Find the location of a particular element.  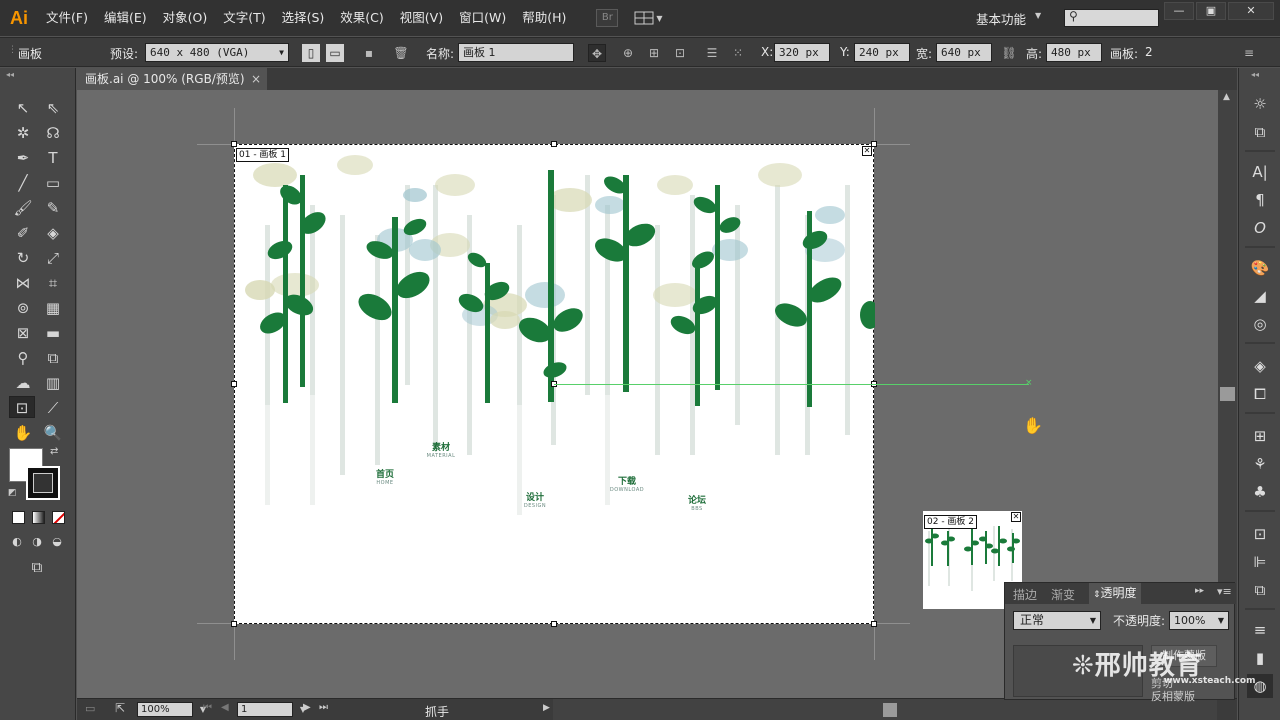

opentype-panel-button: O is located at coordinates (1260, 228).